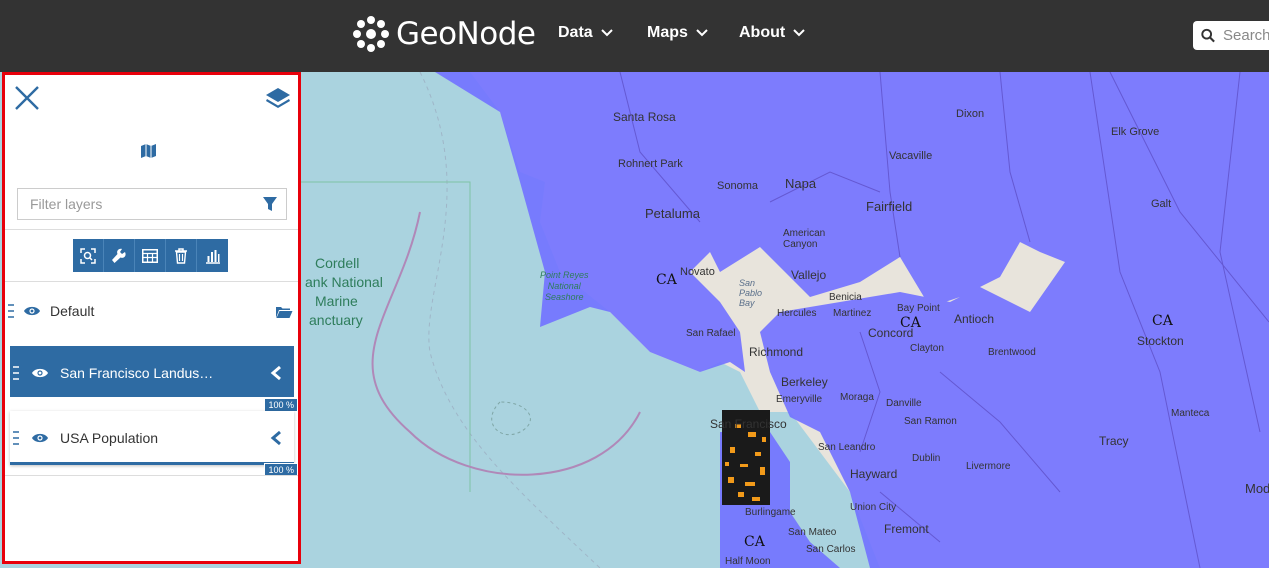 The width and height of the screenshot is (1269, 568). I want to click on folder-open-icon, so click(284, 312).